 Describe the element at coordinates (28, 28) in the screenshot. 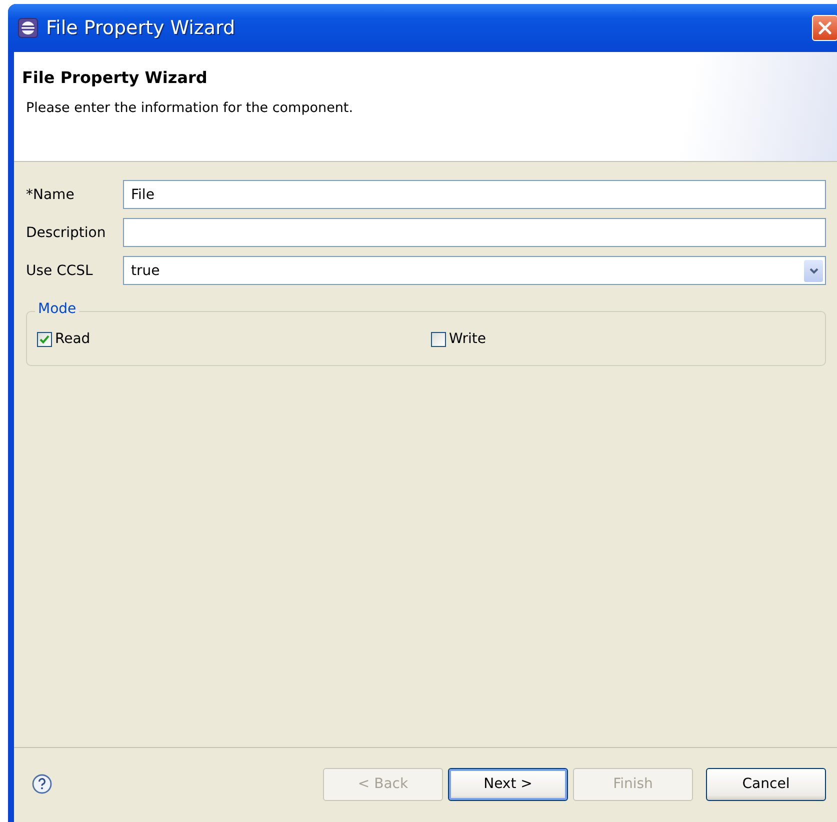

I see `app-icon` at that location.